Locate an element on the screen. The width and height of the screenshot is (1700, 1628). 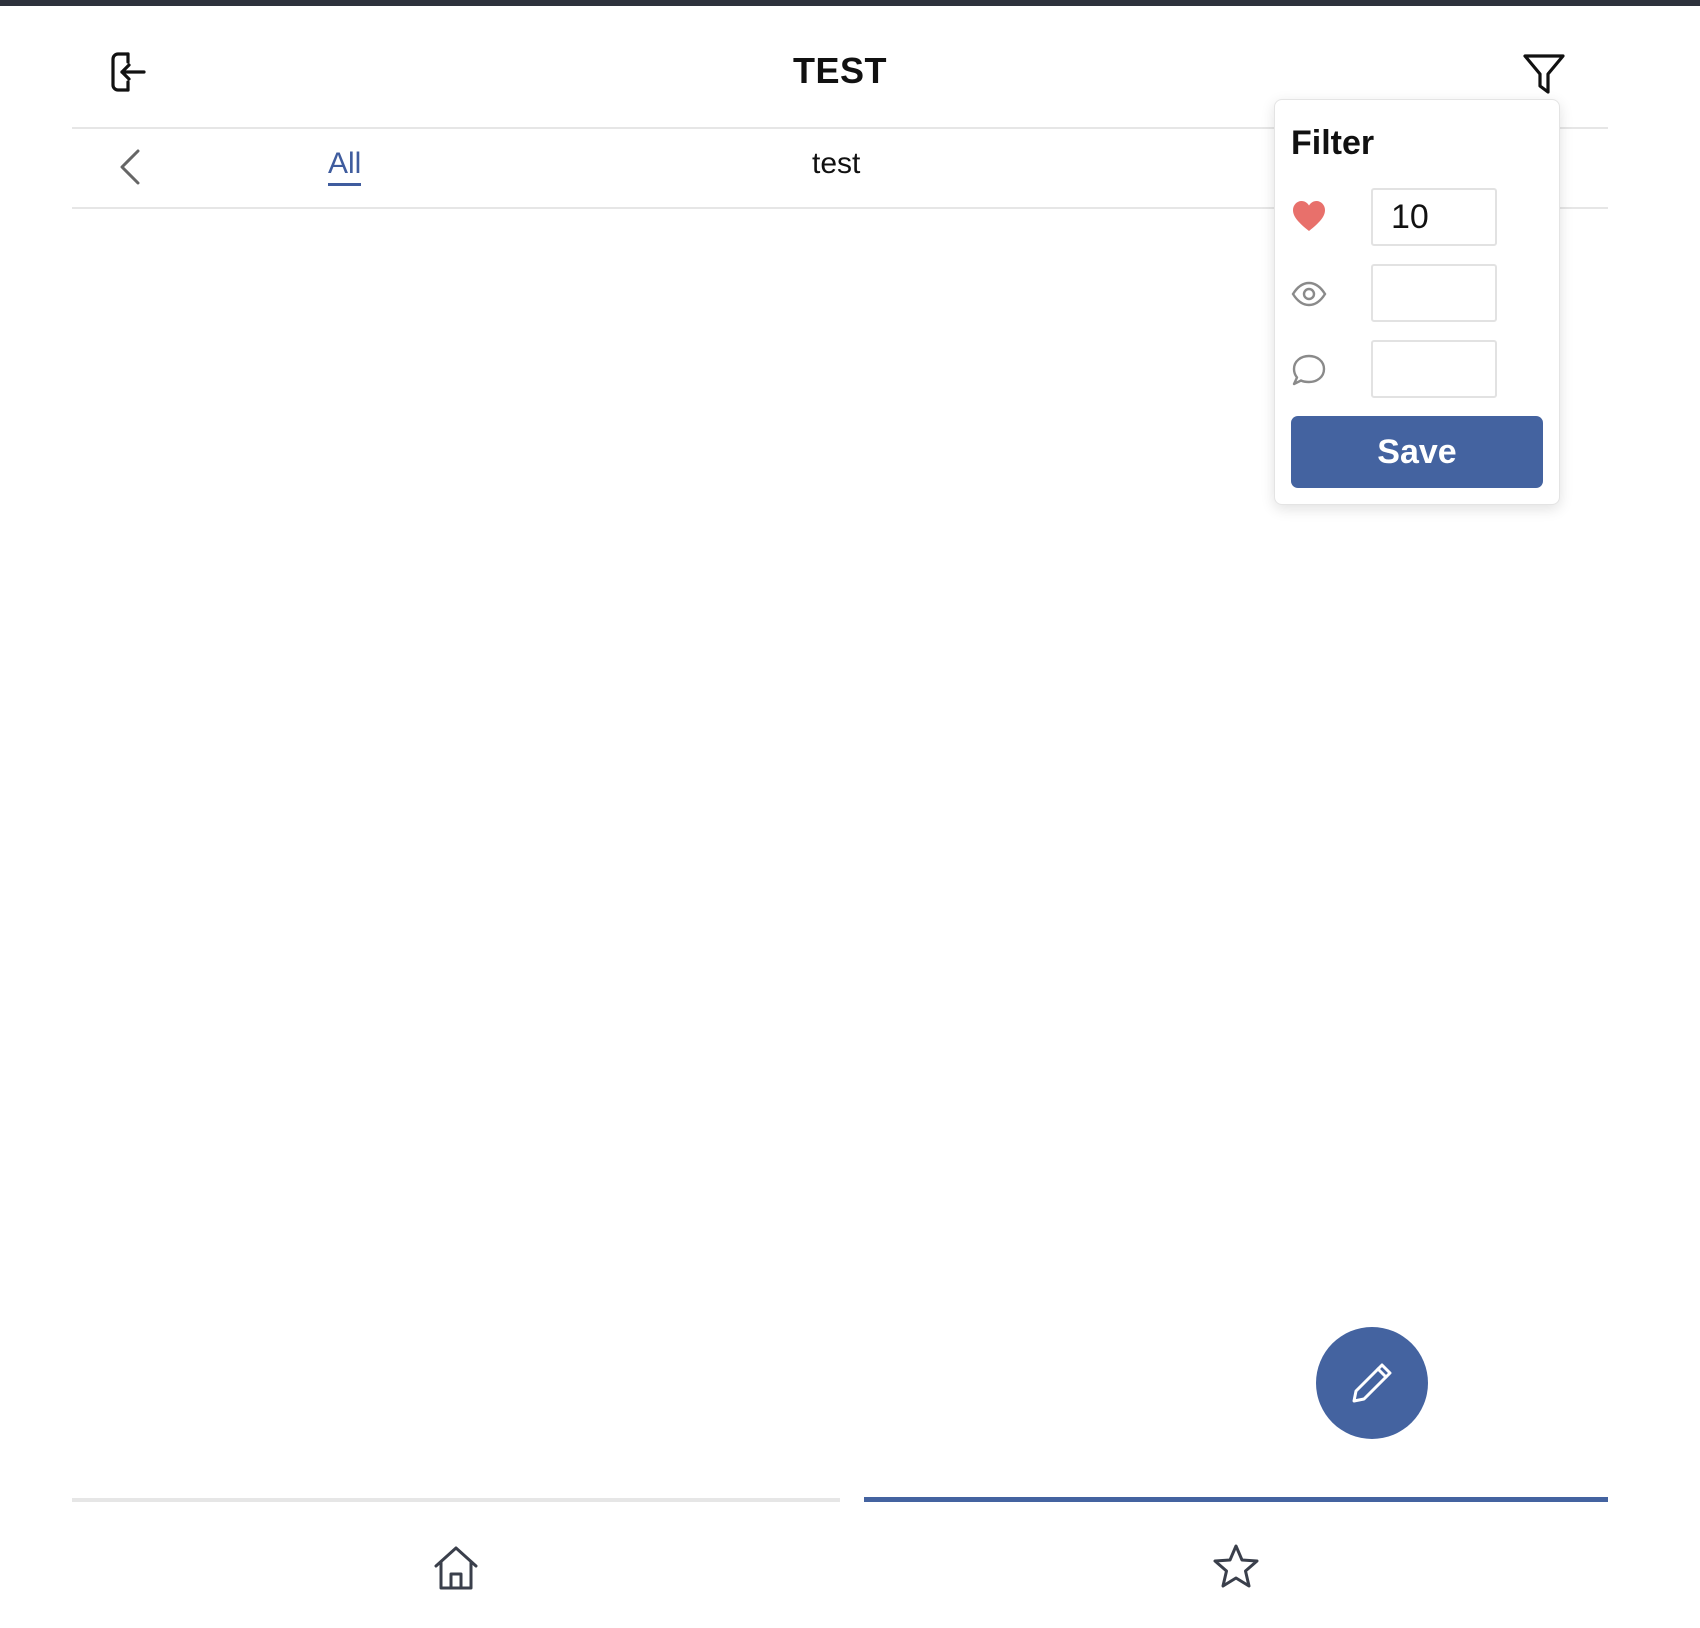
filter-button is located at coordinates (1544, 74).